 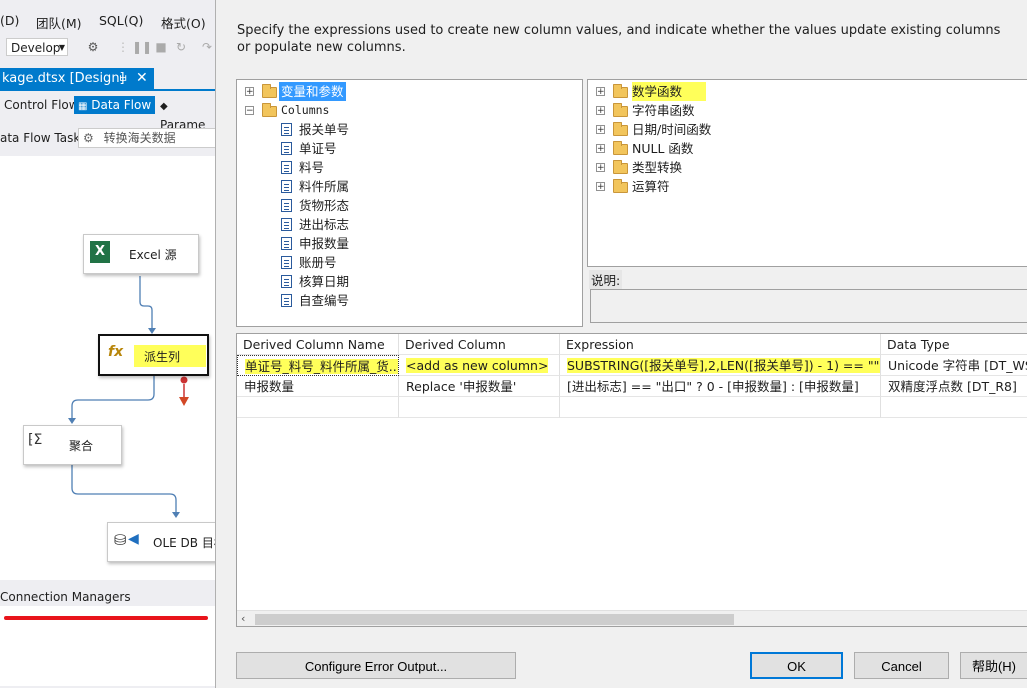 What do you see at coordinates (318, 344) in the screenshot?
I see `grid-header-name: Derived Column Name` at bounding box center [318, 344].